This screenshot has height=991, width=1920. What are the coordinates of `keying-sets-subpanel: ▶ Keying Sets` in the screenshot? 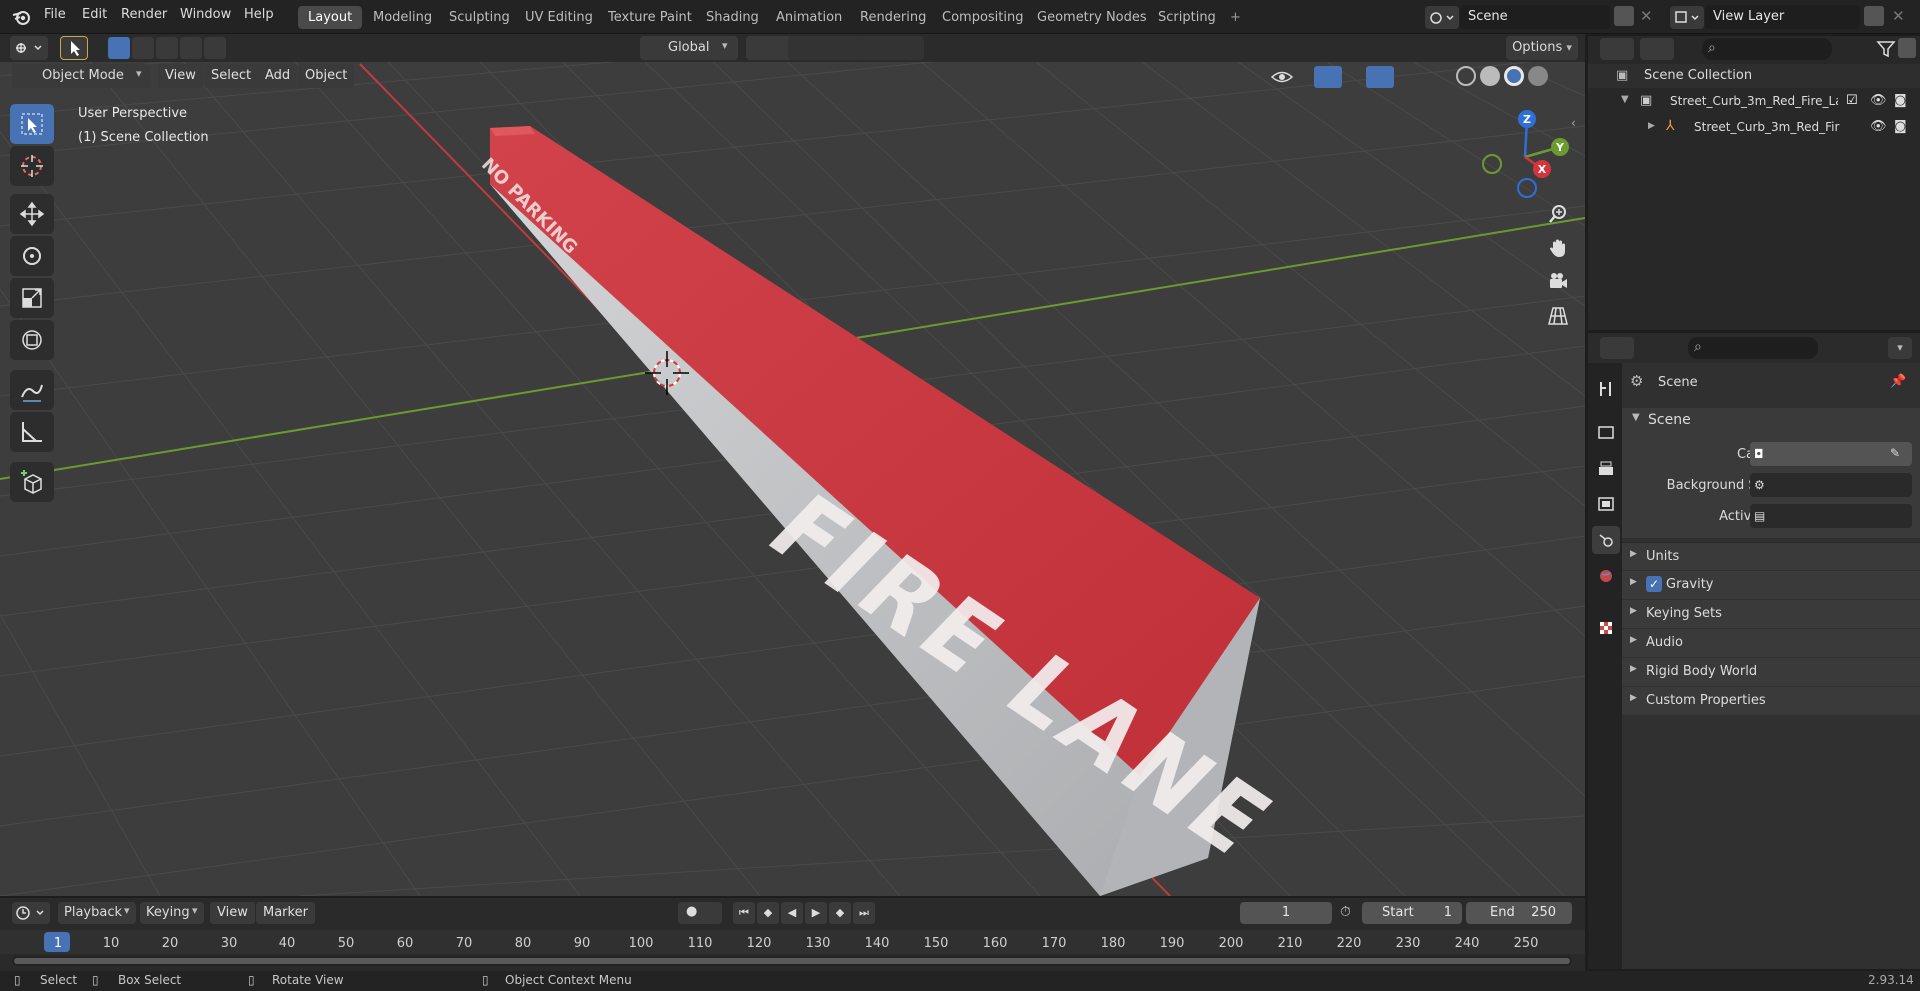 It's located at (1771, 614).